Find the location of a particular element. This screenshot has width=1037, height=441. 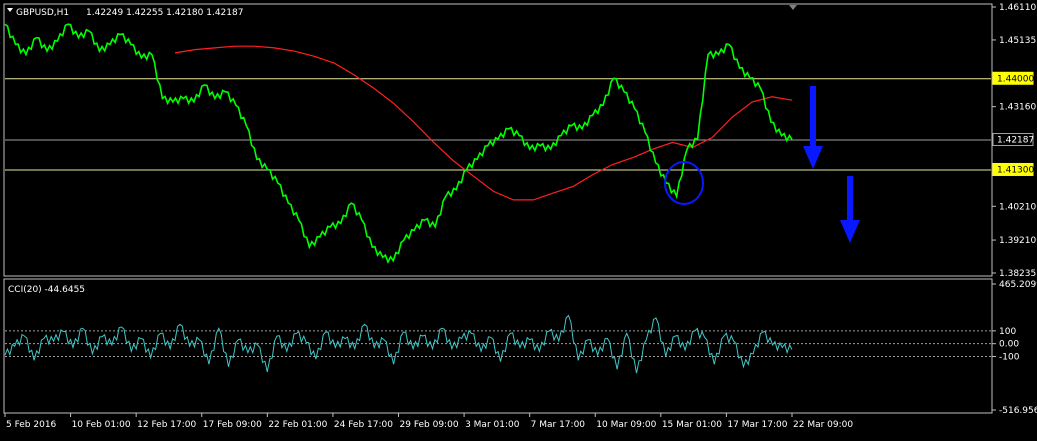

time-axis-tick-label: 12 Feb 17:00 is located at coordinates (166, 425).